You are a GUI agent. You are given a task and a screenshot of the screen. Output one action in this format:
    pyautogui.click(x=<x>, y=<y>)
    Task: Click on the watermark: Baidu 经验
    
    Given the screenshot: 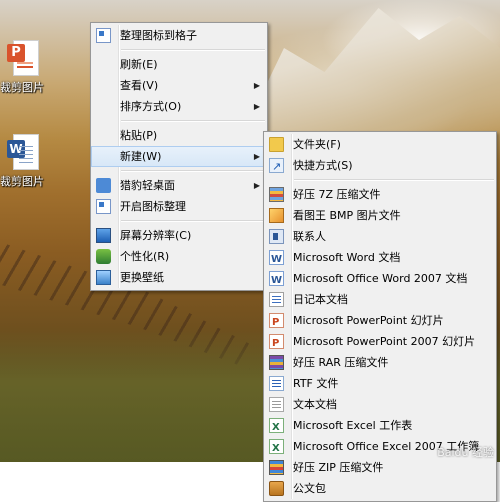 What is the action you would take?
    pyautogui.click(x=465, y=452)
    